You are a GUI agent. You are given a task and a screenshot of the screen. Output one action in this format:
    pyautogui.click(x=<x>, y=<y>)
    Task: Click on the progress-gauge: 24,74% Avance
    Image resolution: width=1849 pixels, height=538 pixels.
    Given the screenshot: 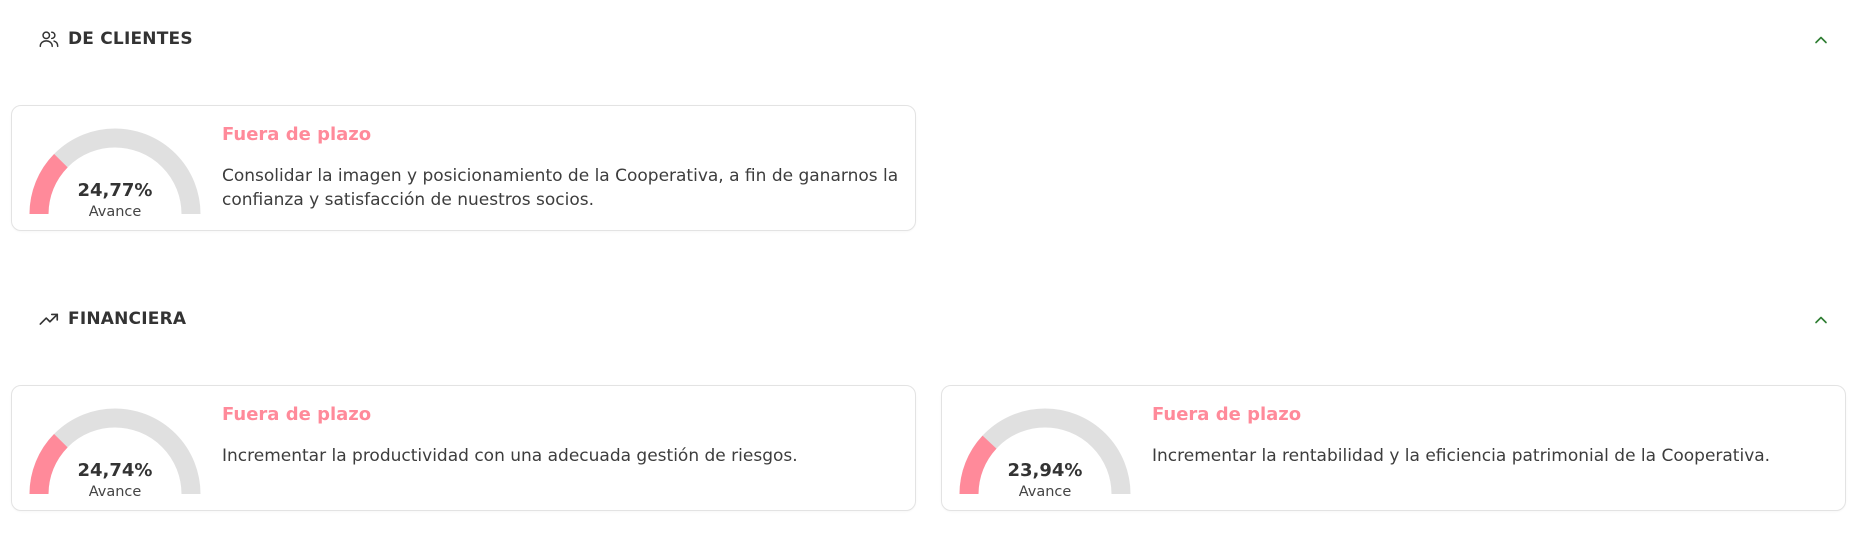 What is the action you would take?
    pyautogui.click(x=115, y=451)
    